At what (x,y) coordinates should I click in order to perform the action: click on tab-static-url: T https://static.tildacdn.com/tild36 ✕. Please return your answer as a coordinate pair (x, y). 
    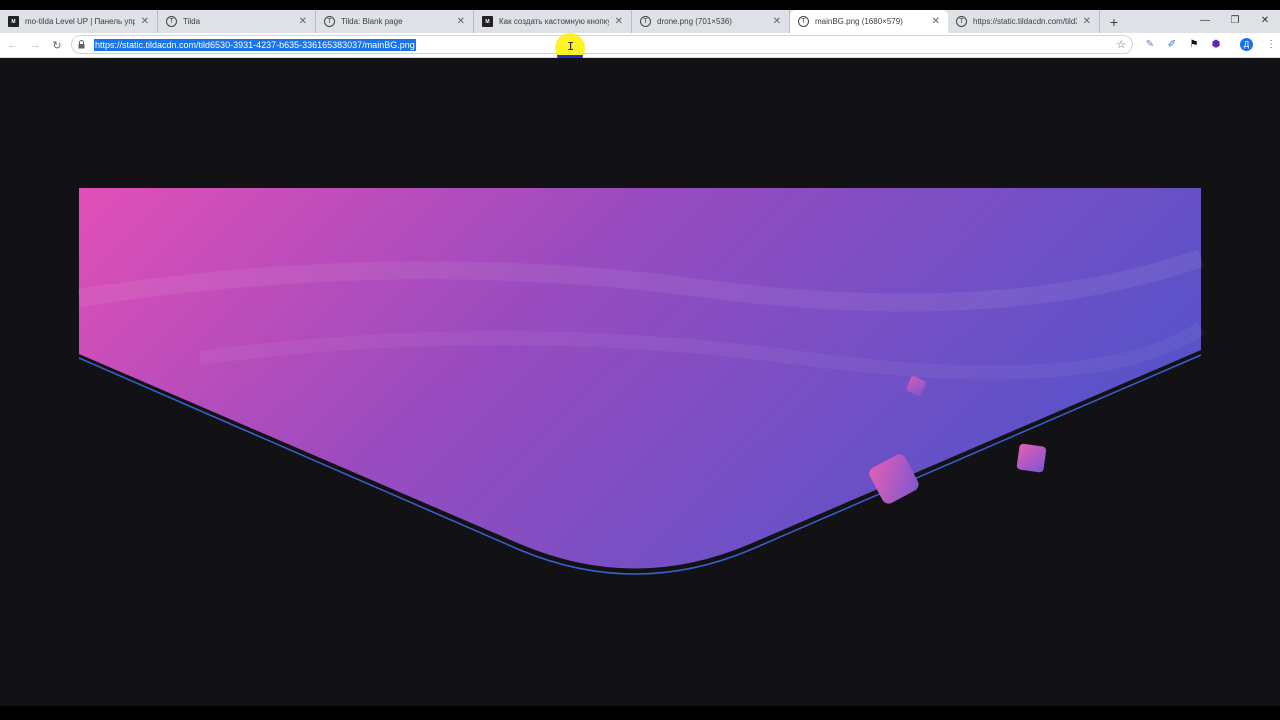
    Looking at the image, I should click on (1024, 21).